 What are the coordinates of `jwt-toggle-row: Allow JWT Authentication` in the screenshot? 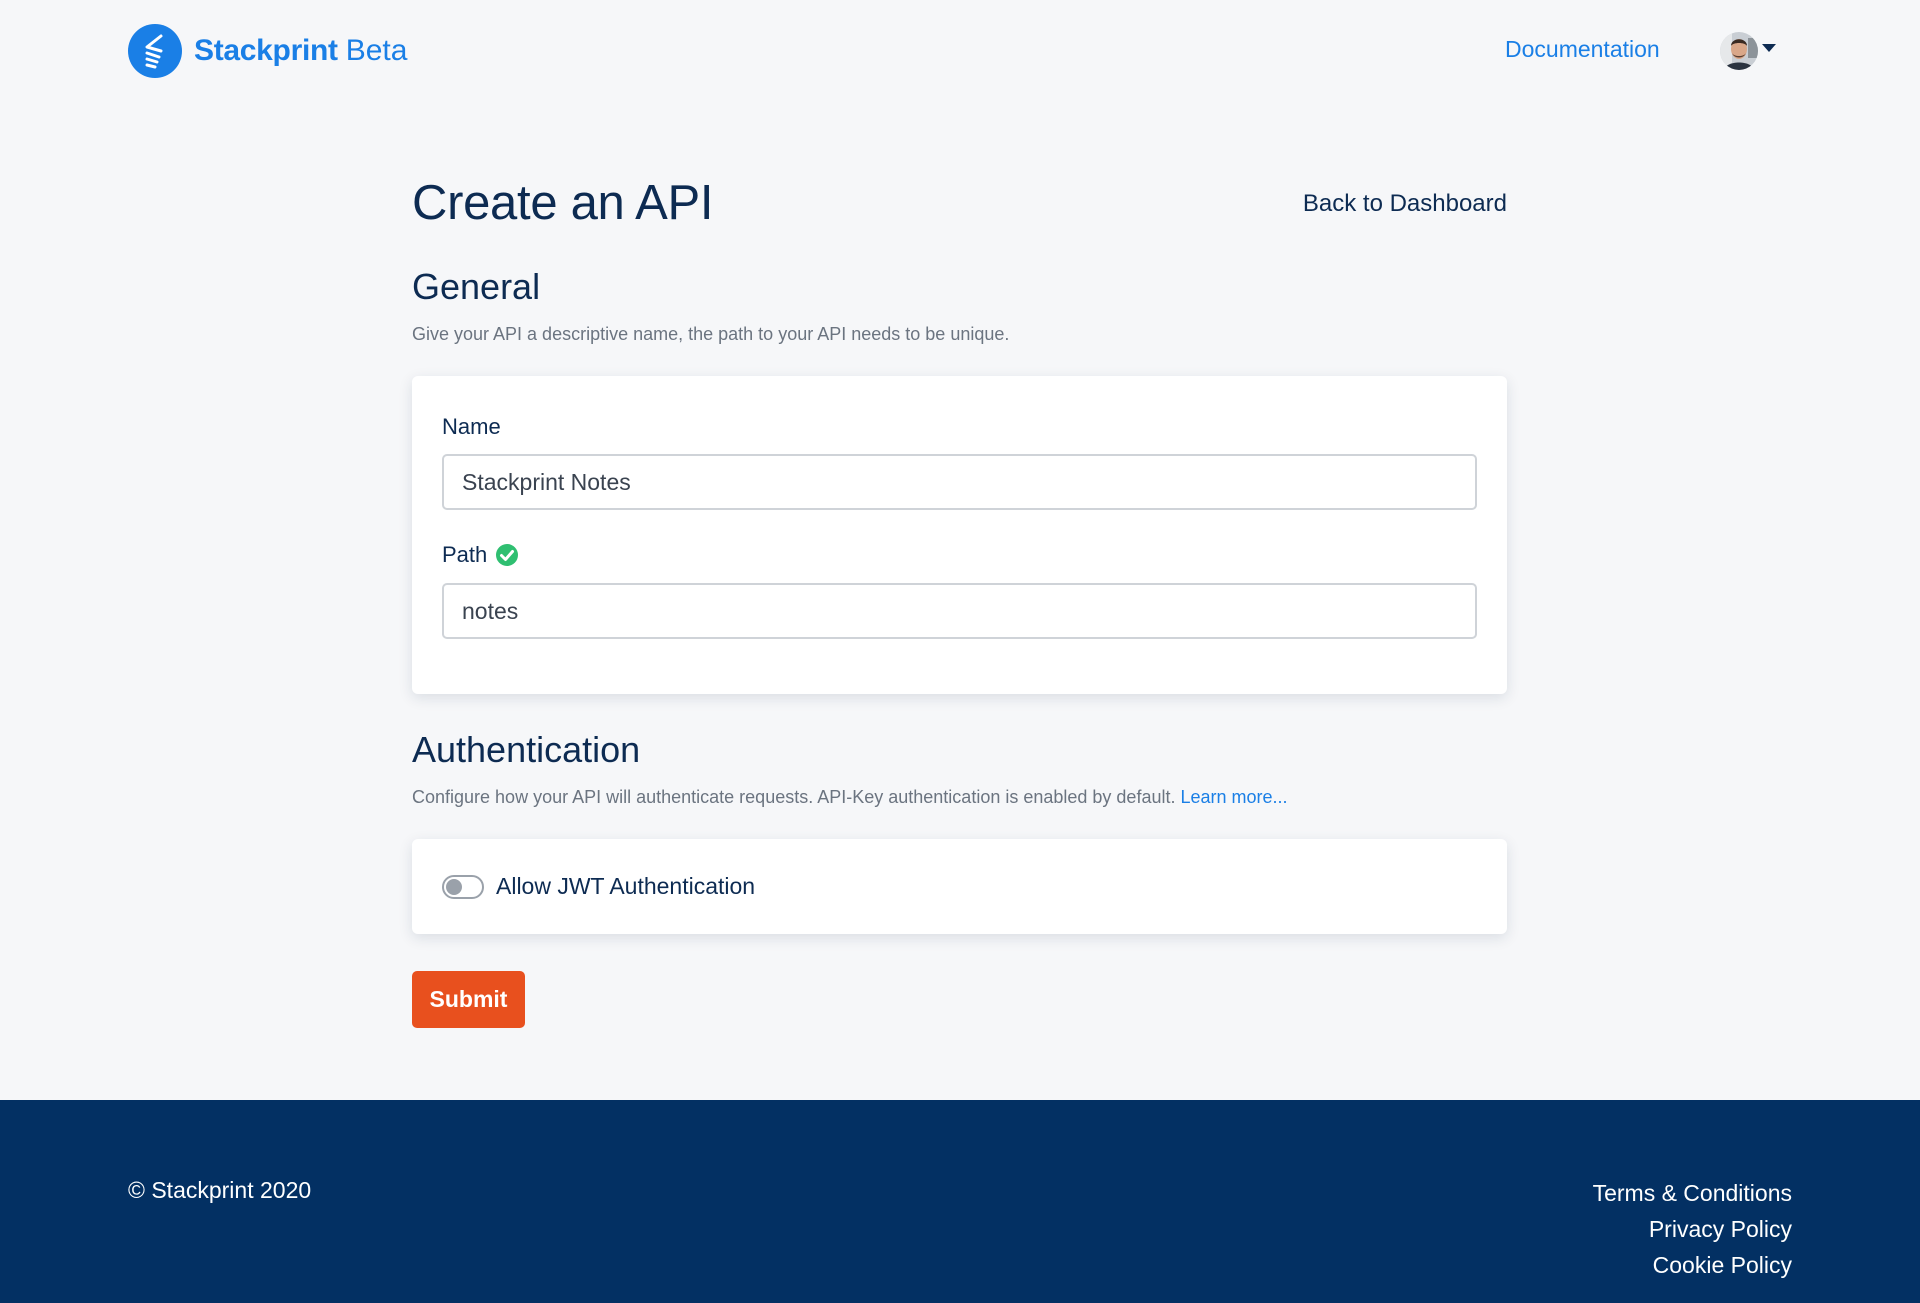 It's located at (598, 886).